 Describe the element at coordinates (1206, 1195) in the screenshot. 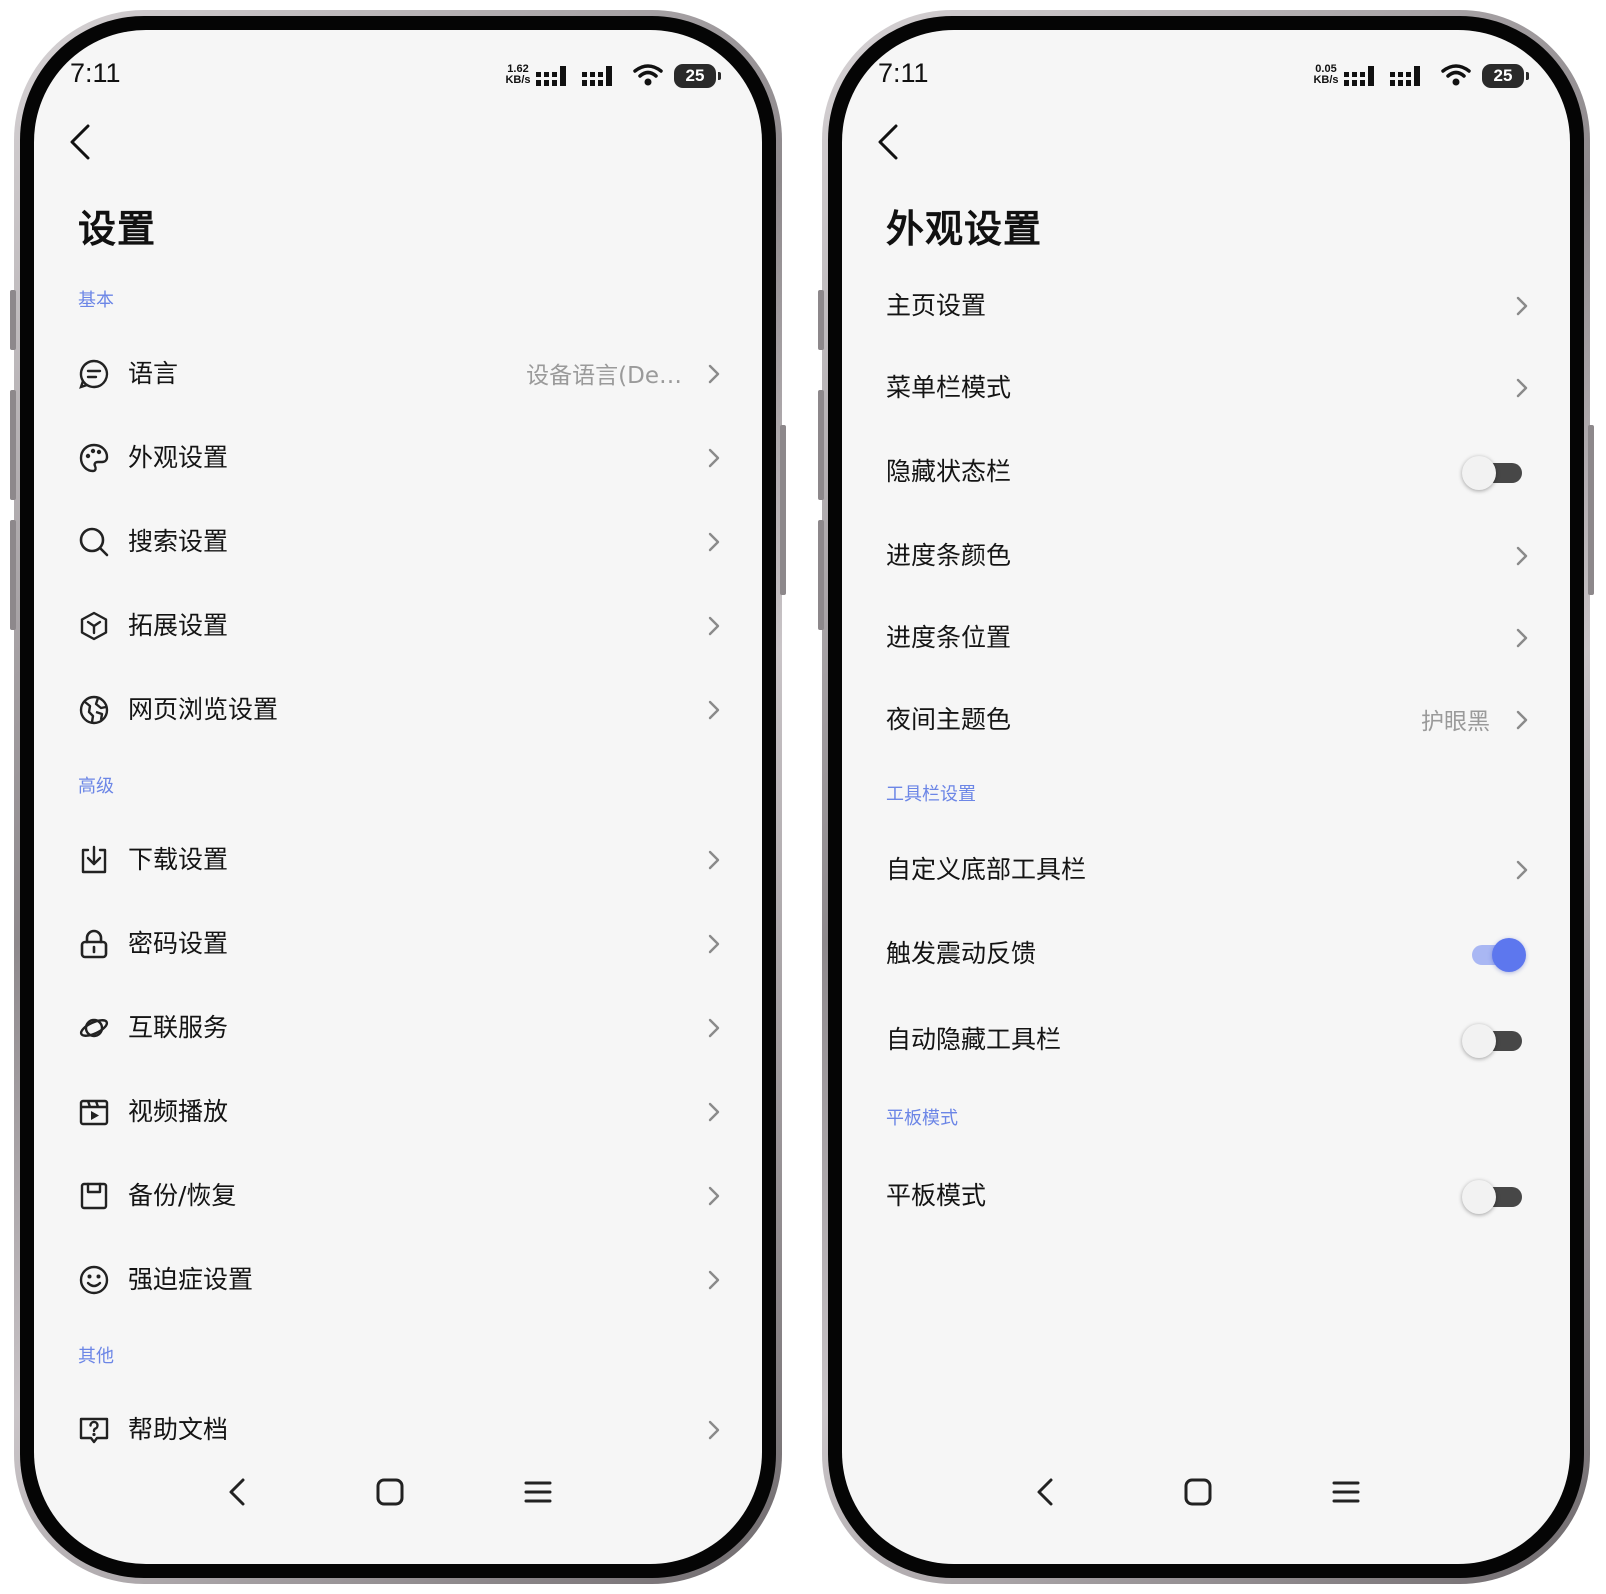

I see `settings-row-tablet-mode: 平板模式` at that location.